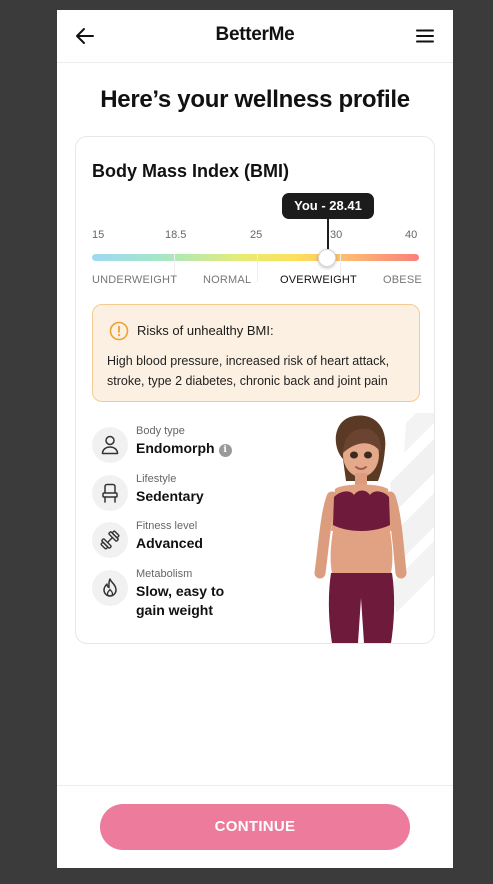 Image resolution: width=493 pixels, height=884 pixels. What do you see at coordinates (255, 257) in the screenshot?
I see `bmi-scale-bar` at bounding box center [255, 257].